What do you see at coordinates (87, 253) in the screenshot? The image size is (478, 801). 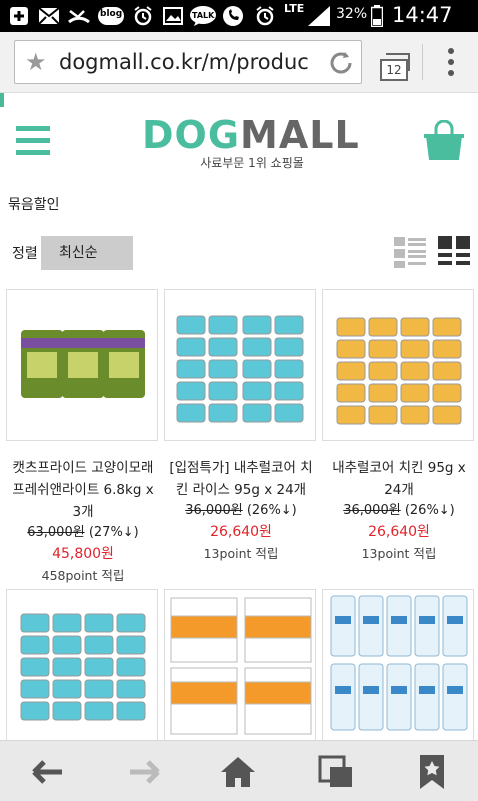 I see `sort-select: 최신순` at bounding box center [87, 253].